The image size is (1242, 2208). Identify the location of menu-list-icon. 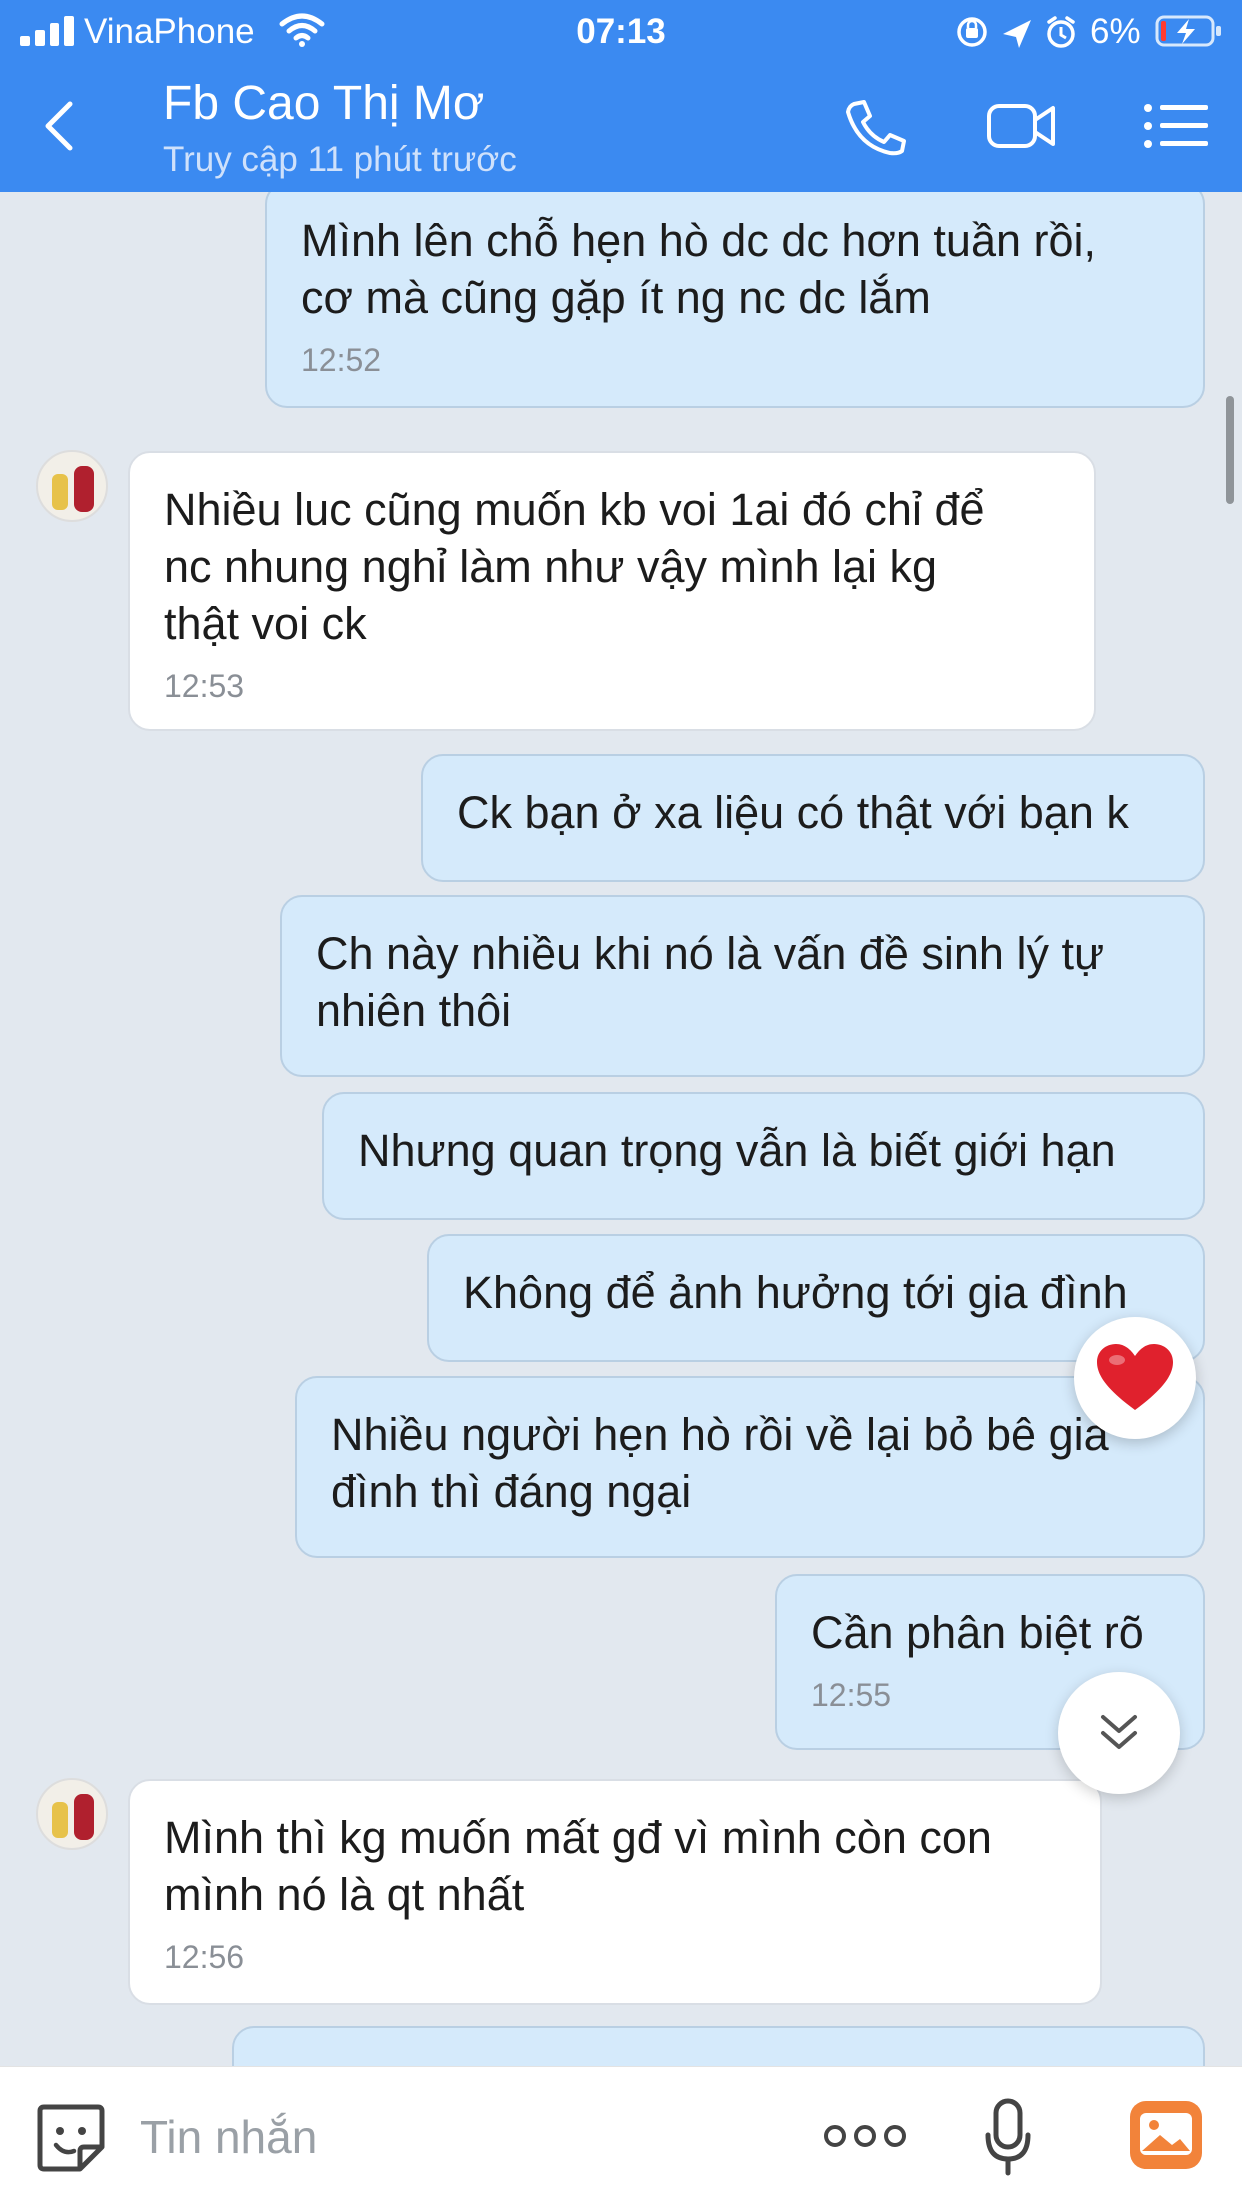
(1176, 126).